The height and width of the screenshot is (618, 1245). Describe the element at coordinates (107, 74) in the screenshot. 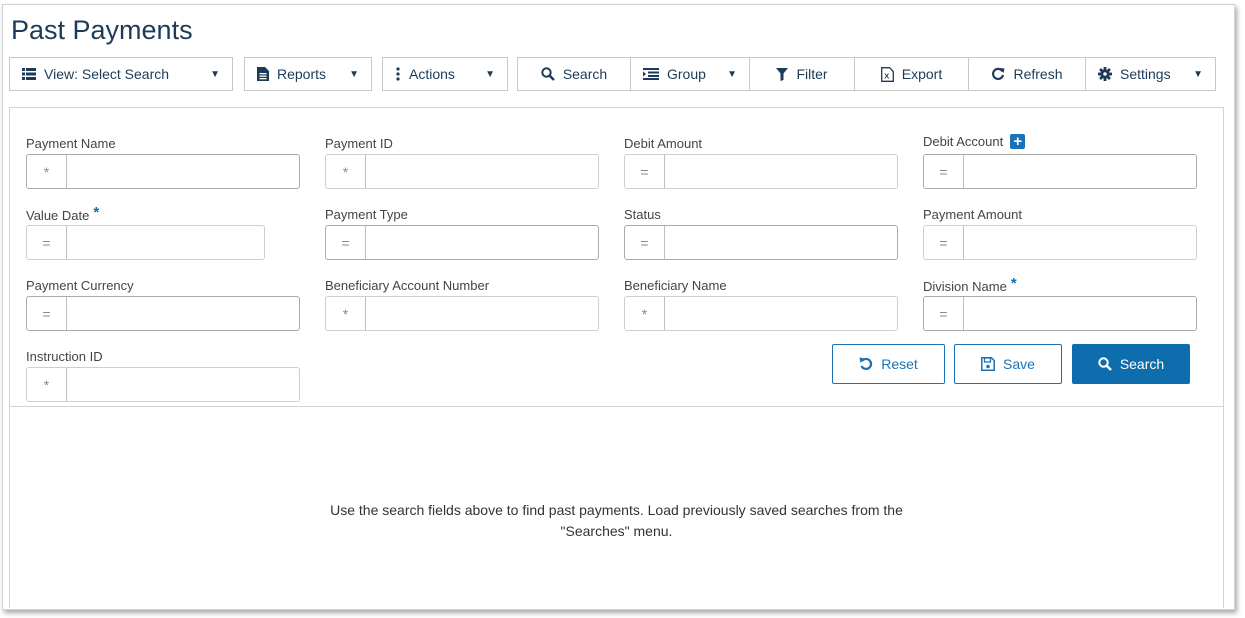

I see `view-select-search-label: View: Select Search` at that location.